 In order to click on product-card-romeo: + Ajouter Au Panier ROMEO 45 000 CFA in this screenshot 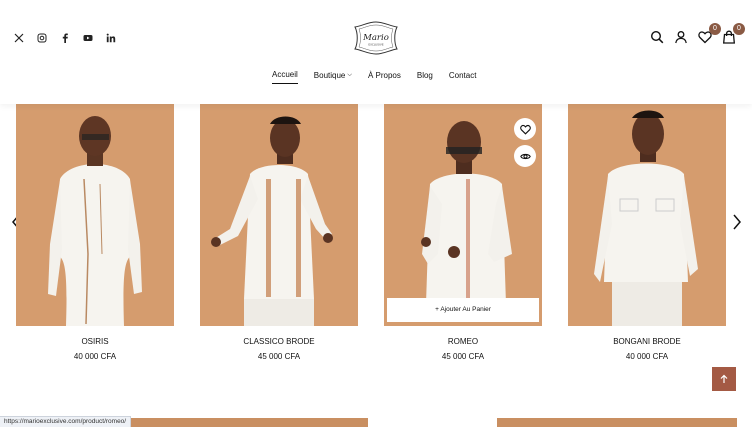, I will do `click(463, 232)`.